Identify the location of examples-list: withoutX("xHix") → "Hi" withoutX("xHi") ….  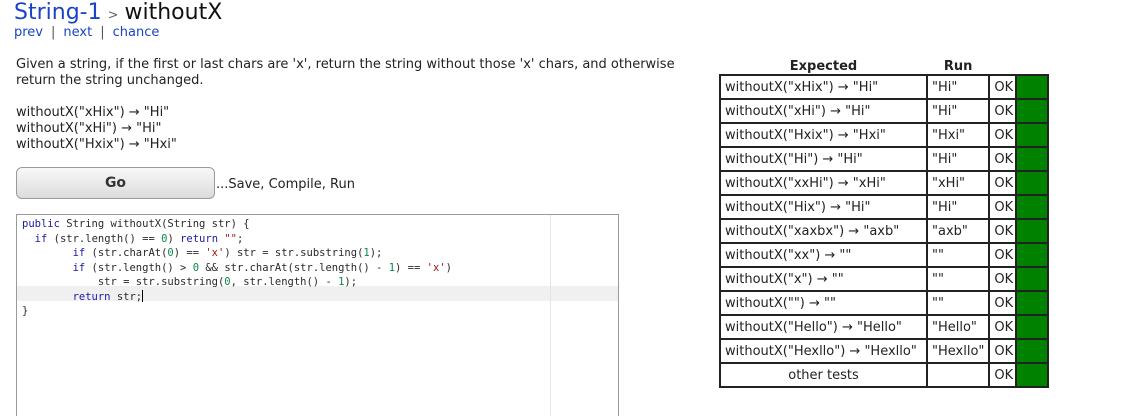
(96, 129).